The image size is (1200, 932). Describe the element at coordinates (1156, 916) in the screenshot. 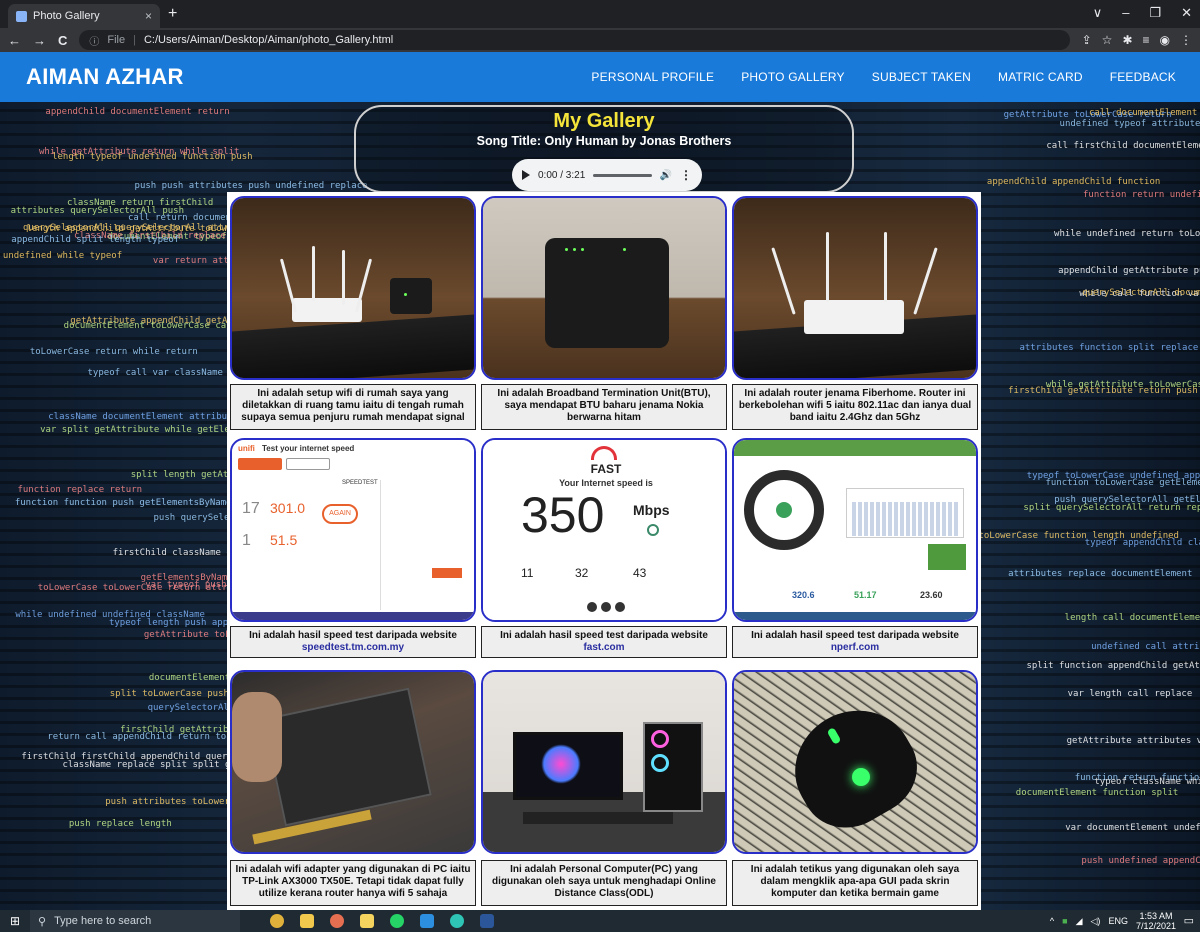

I see `clock-time: 1:53 AM` at that location.